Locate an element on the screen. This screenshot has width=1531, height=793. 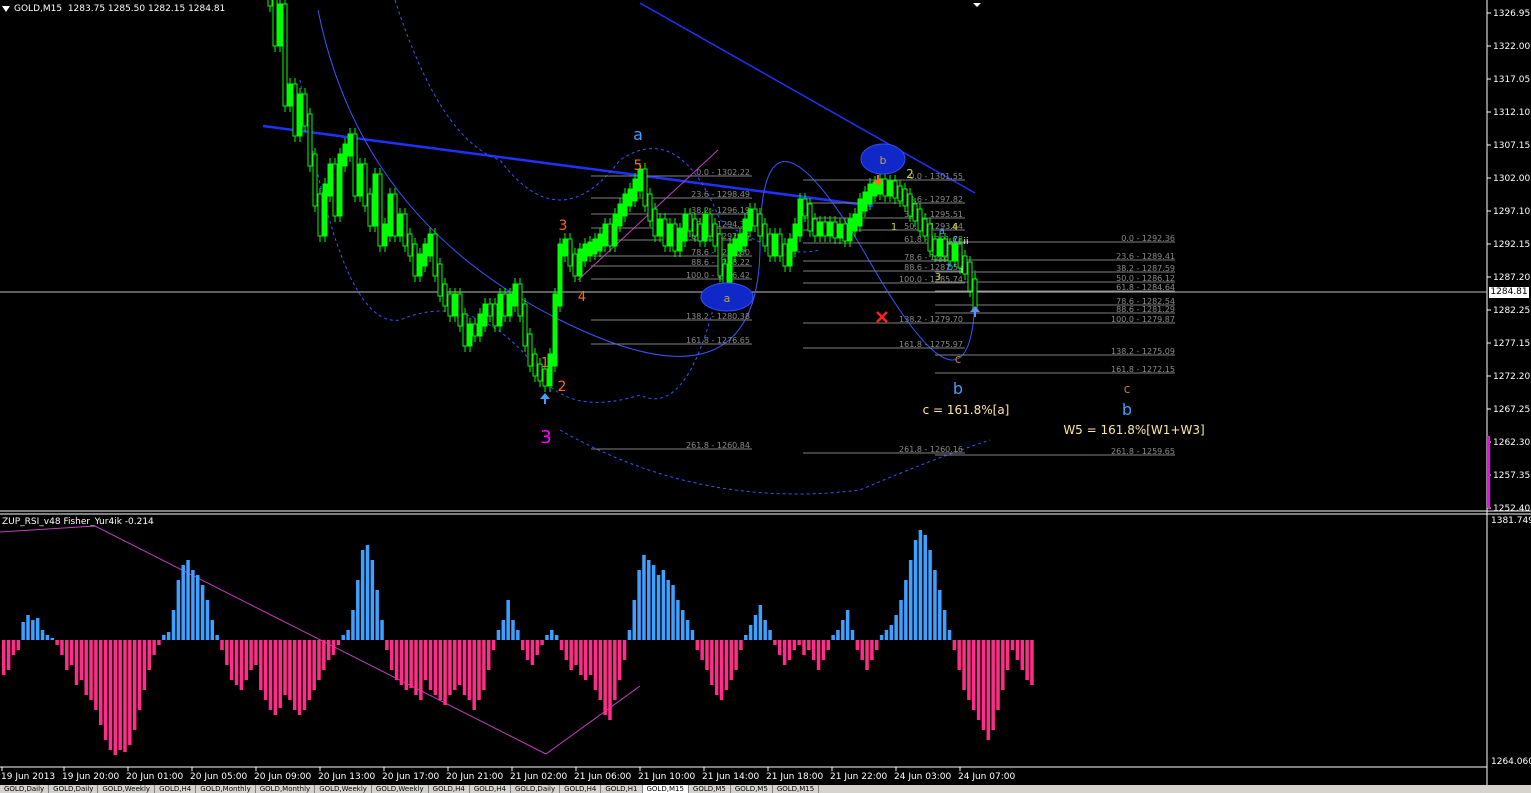
fib-left-label: 261.8 - 1260.84 is located at coordinates (718, 445).